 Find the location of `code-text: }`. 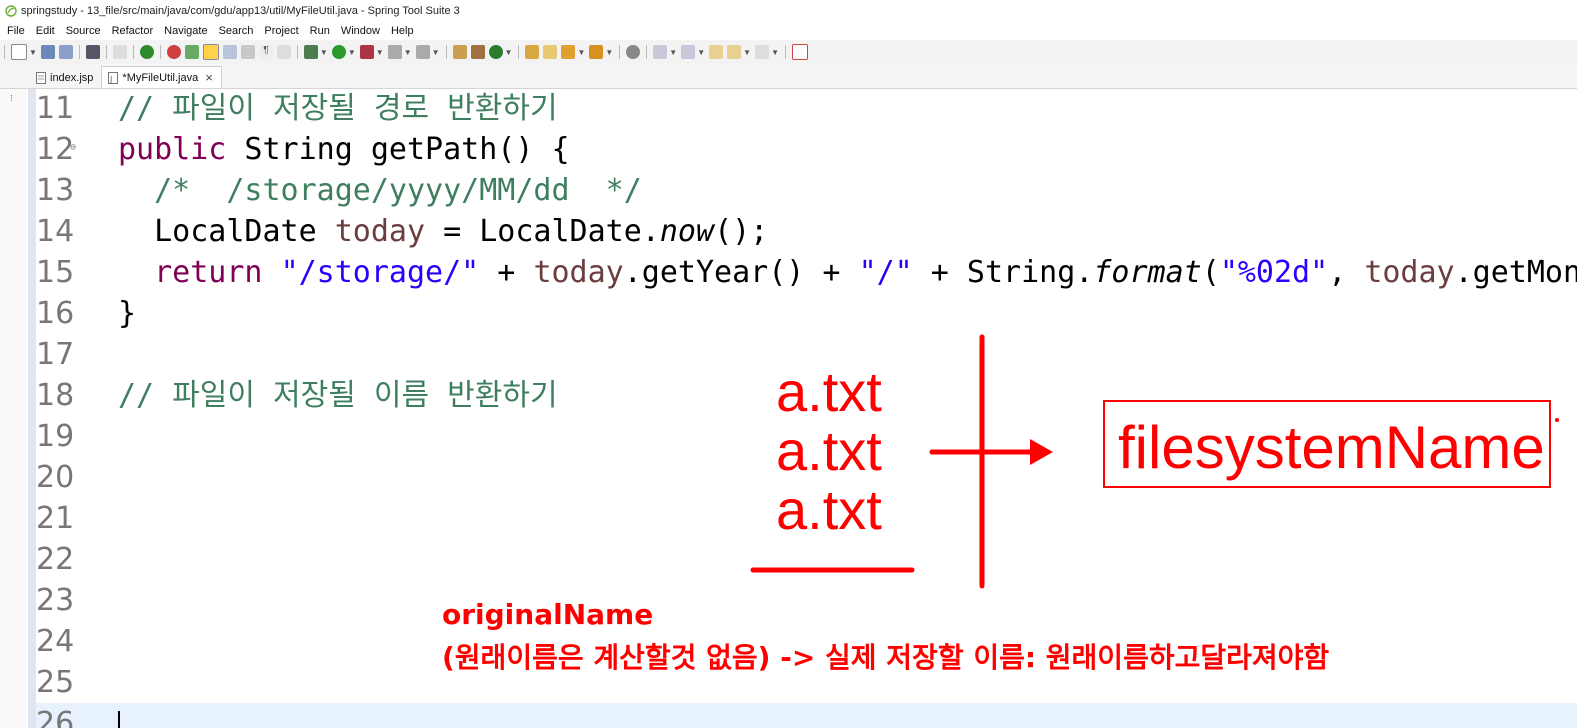

code-text: } is located at coordinates (127, 313).